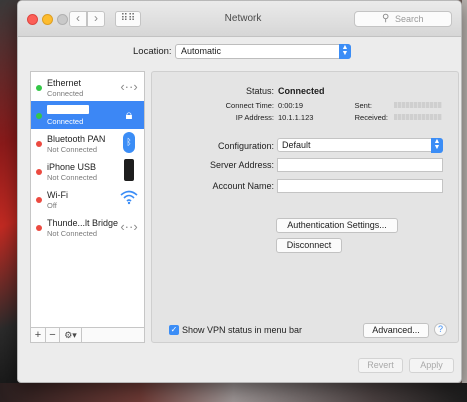 The image size is (467, 402). I want to click on service-thunderbolt-bridge: Thunde...lt Bridge Not Connected ‹··›, so click(87, 227).